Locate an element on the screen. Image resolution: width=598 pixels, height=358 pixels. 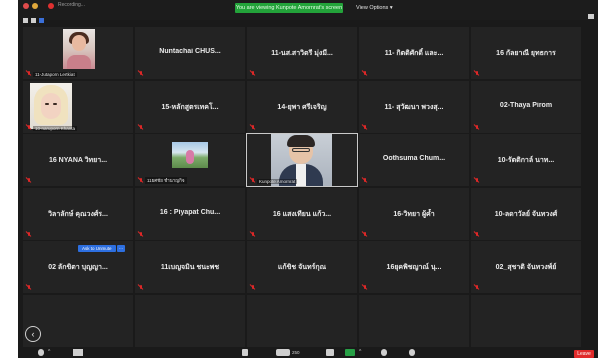
reactions-icon is located at coordinates (412, 352).